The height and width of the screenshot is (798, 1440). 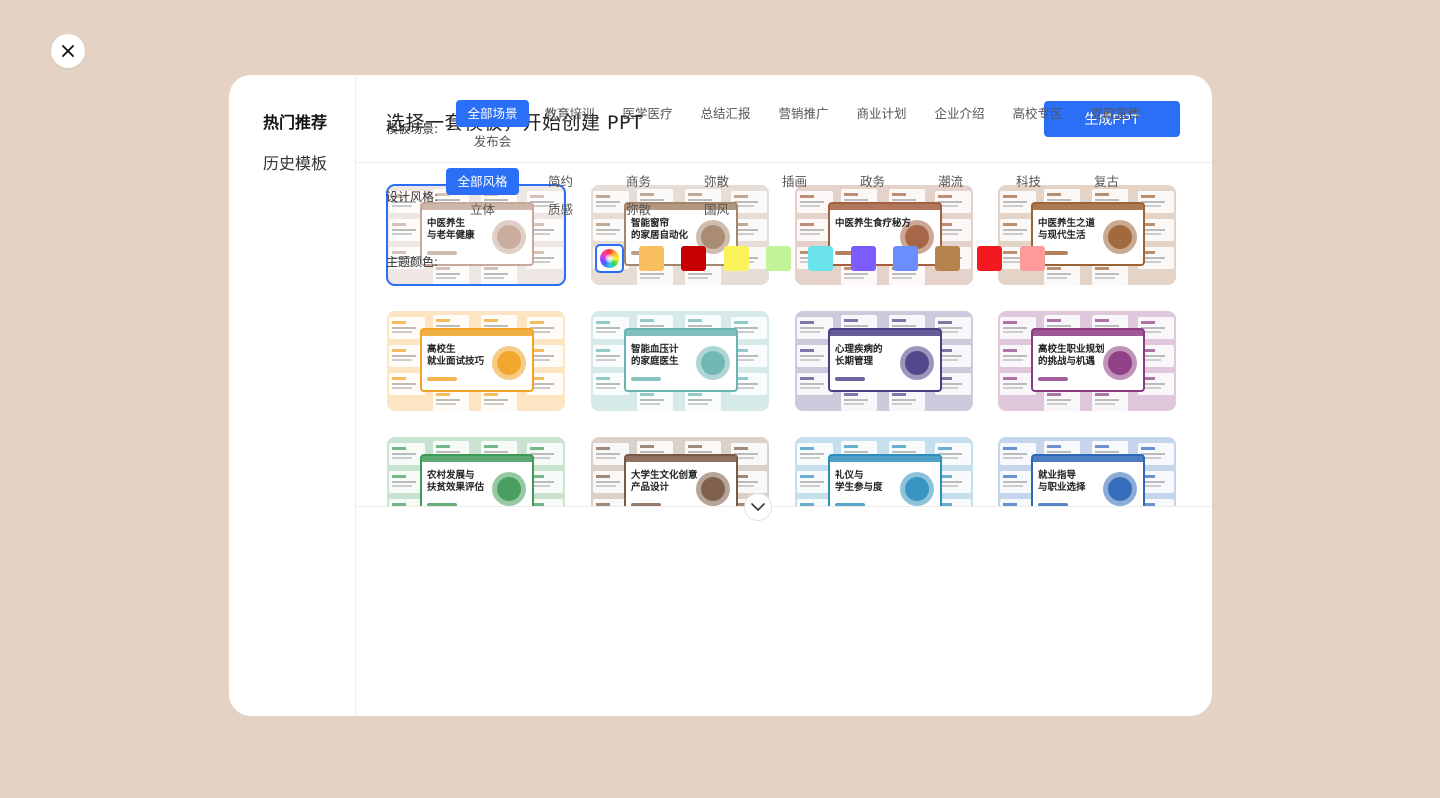 I want to click on template-title: 就业指导, so click(x=1057, y=475).